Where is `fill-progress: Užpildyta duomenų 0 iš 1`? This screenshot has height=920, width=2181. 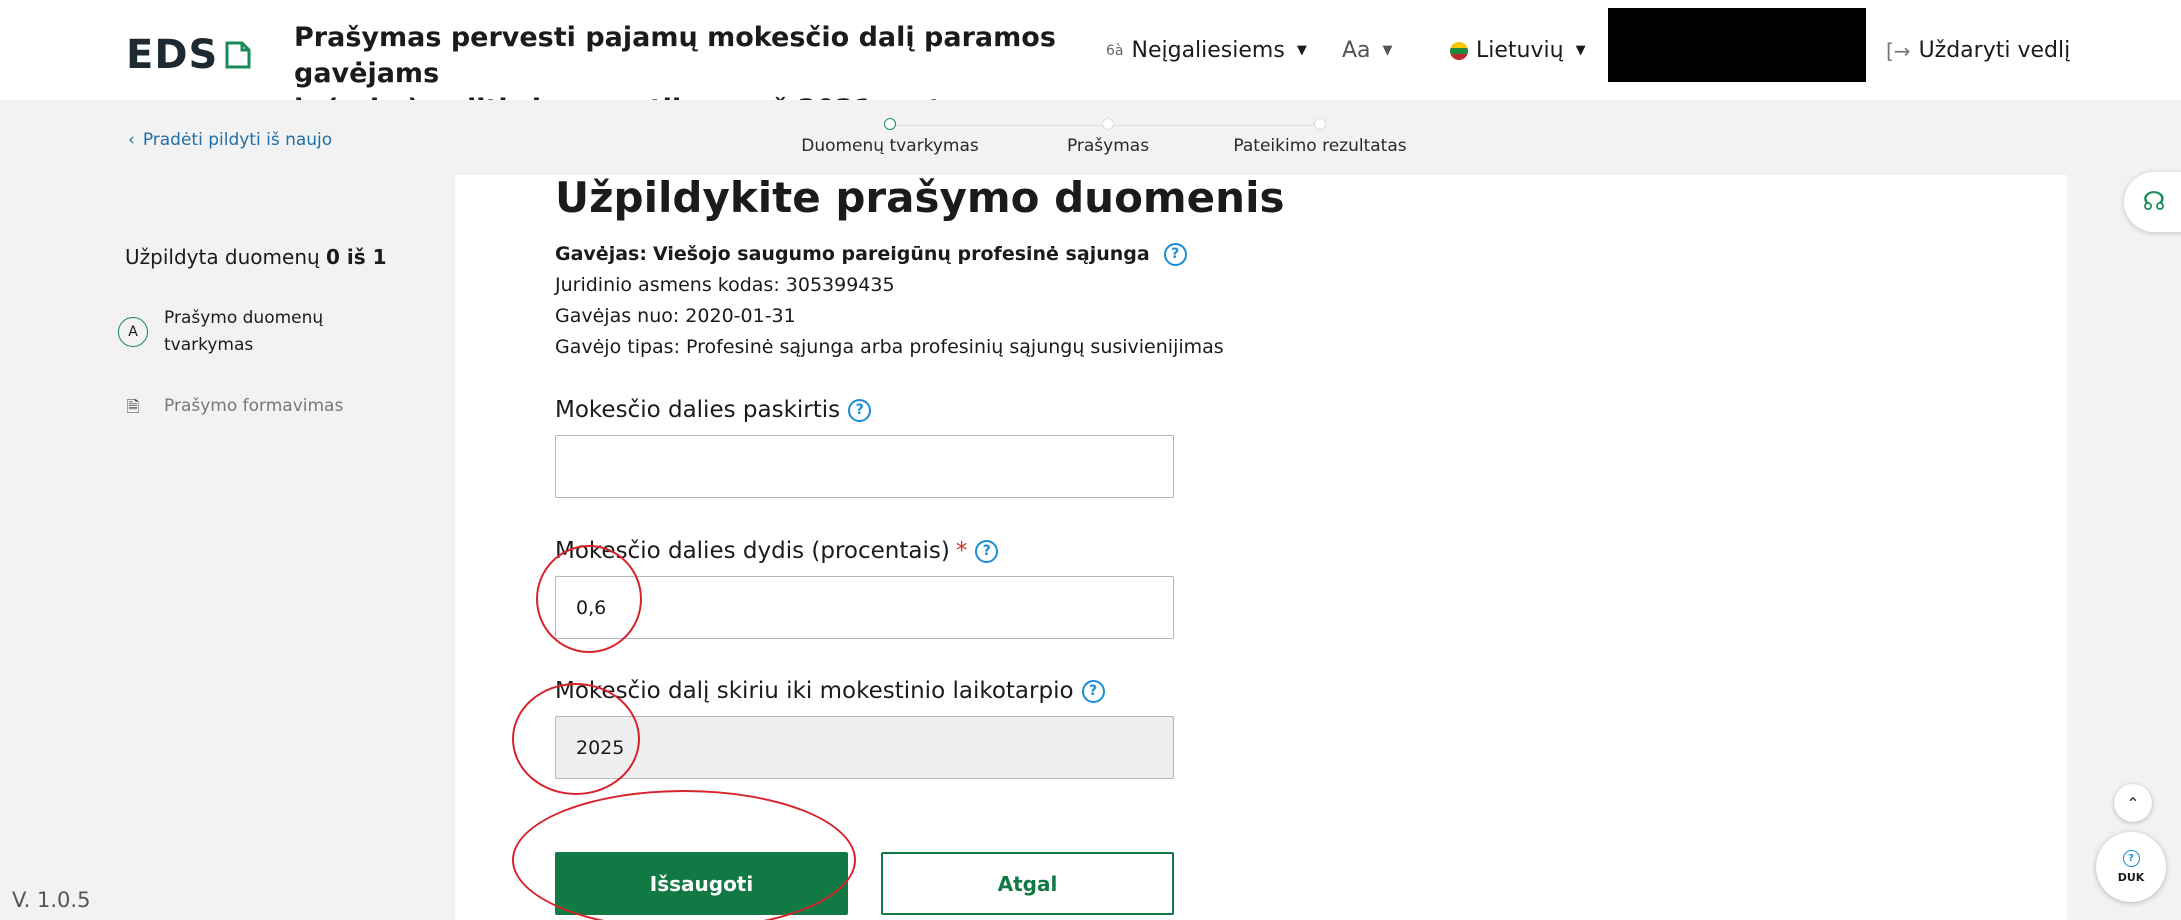
fill-progress: Užpildyta duomenų 0 iš 1 is located at coordinates (256, 257).